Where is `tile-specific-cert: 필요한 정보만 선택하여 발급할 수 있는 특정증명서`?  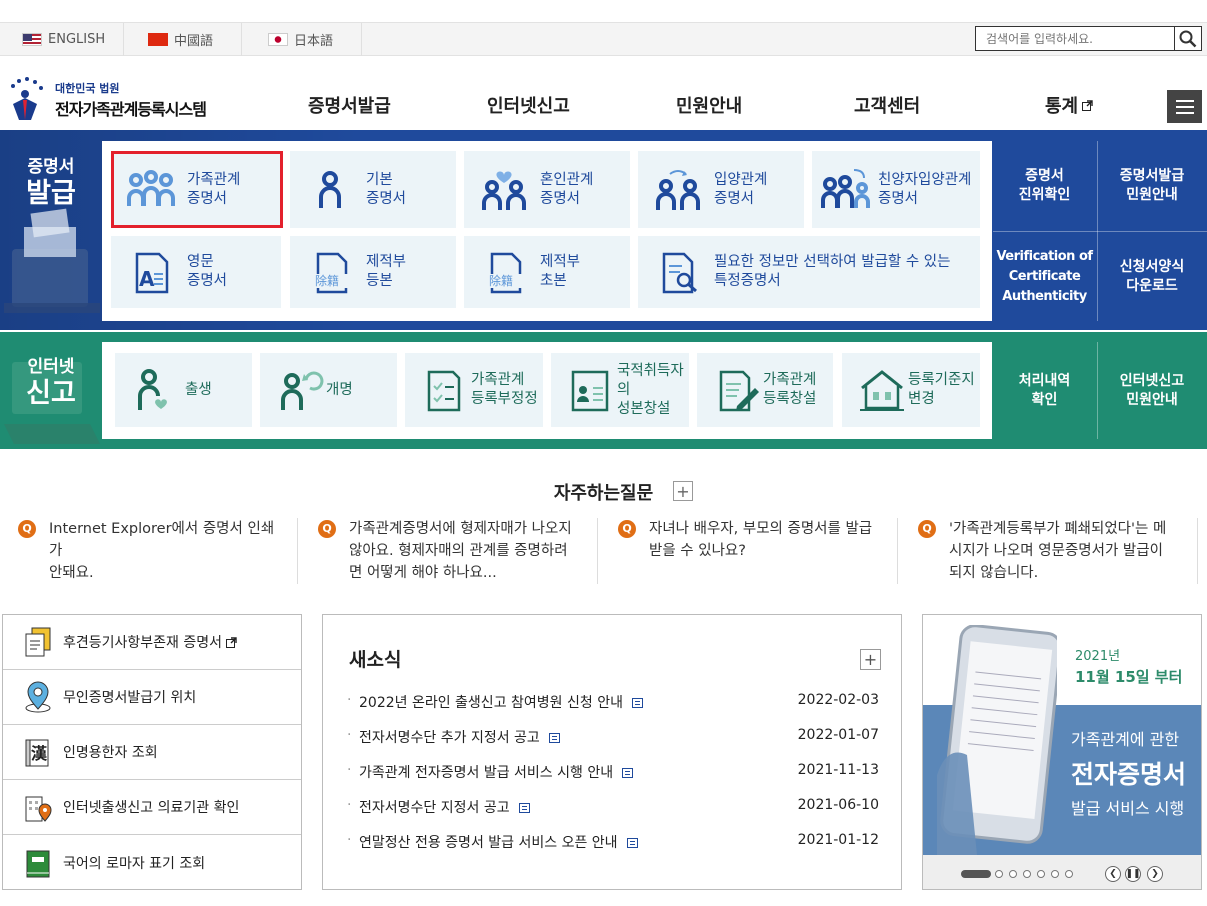
tile-specific-cert: 필요한 정보만 선택하여 발급할 수 있는 특정증명서 is located at coordinates (809, 272).